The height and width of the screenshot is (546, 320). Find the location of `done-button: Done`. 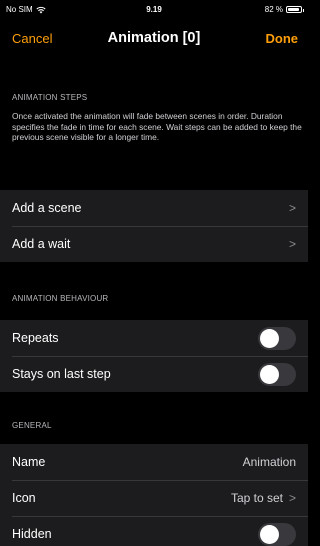

done-button: Done is located at coordinates (282, 38).